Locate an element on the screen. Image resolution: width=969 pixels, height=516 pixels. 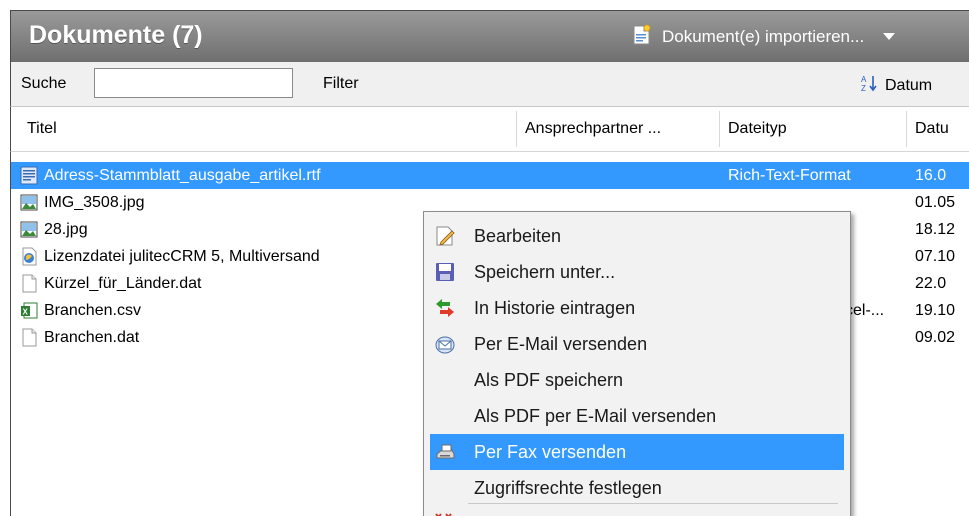
menu-item-label: Per Fax versenden is located at coordinates (550, 452).